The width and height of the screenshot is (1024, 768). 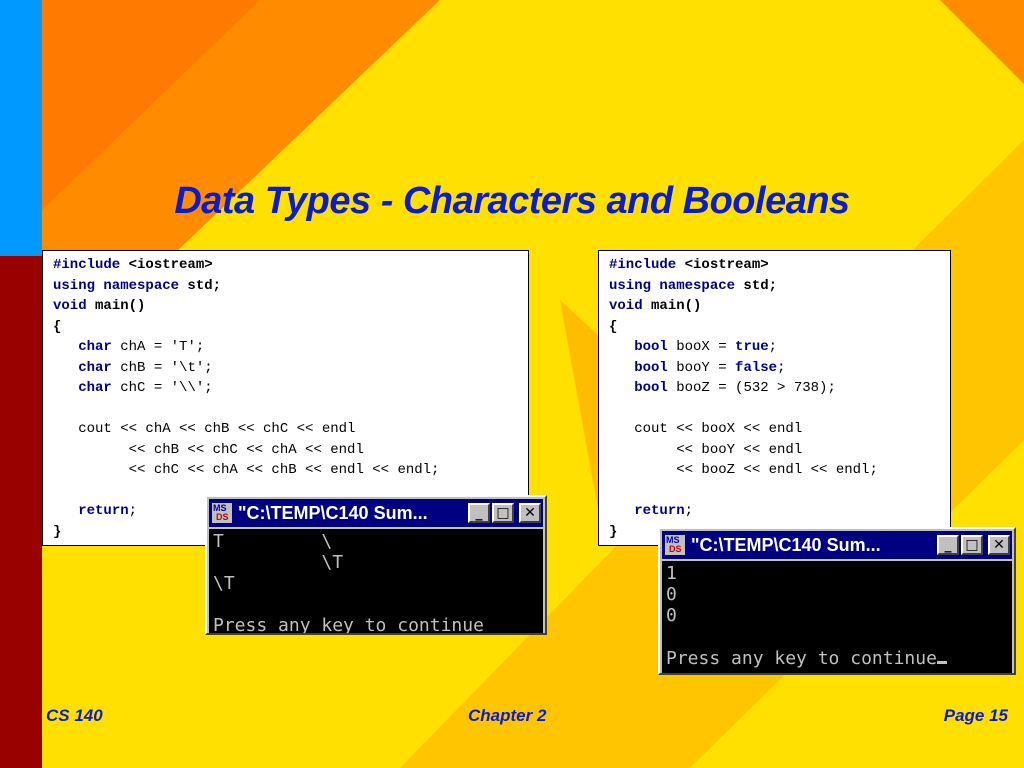 I want to click on slide-title: Data Types - Characters and Booleans, so click(x=512, y=201).